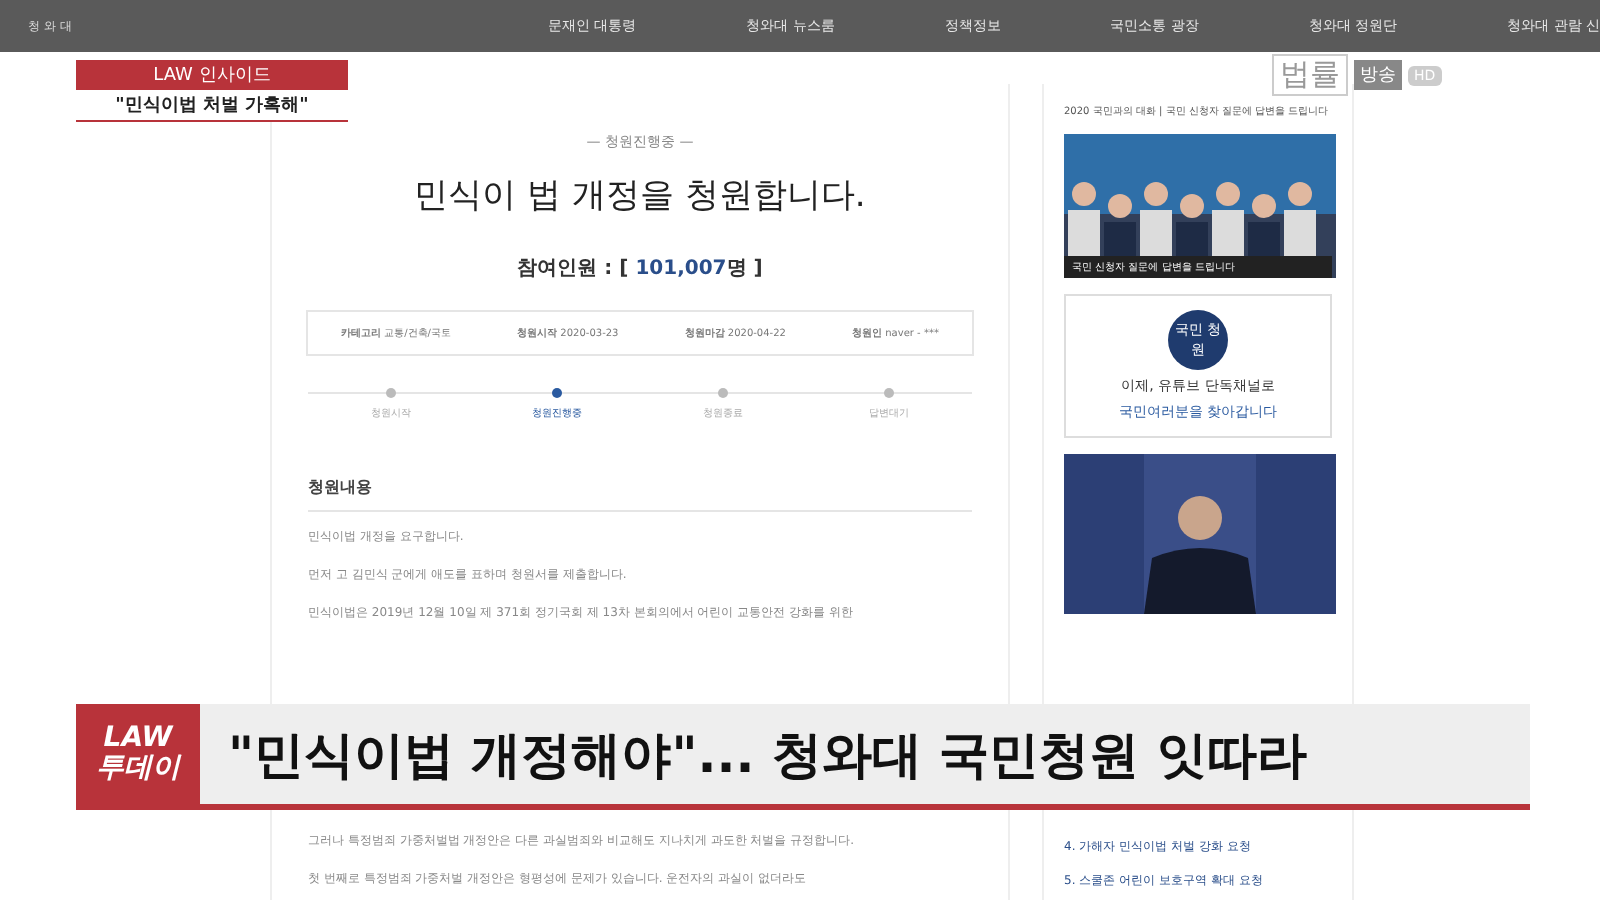 The image size is (1600, 900). What do you see at coordinates (1378, 75) in the screenshot?
I see `channel-tag: 방송` at bounding box center [1378, 75].